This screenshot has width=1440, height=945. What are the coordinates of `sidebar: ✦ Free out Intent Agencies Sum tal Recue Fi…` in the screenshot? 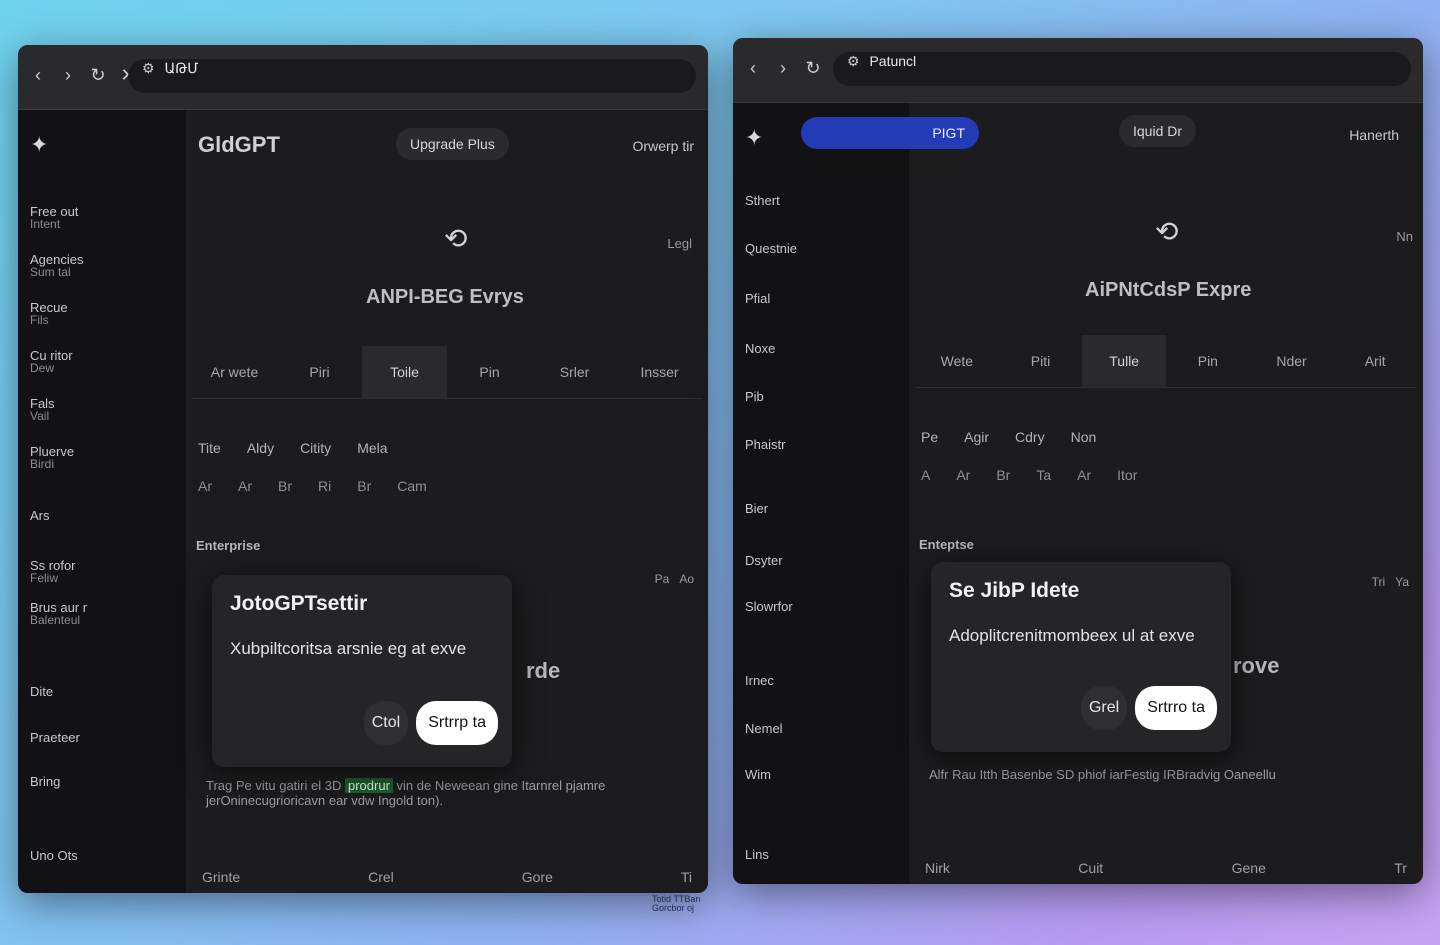 It's located at (102, 501).